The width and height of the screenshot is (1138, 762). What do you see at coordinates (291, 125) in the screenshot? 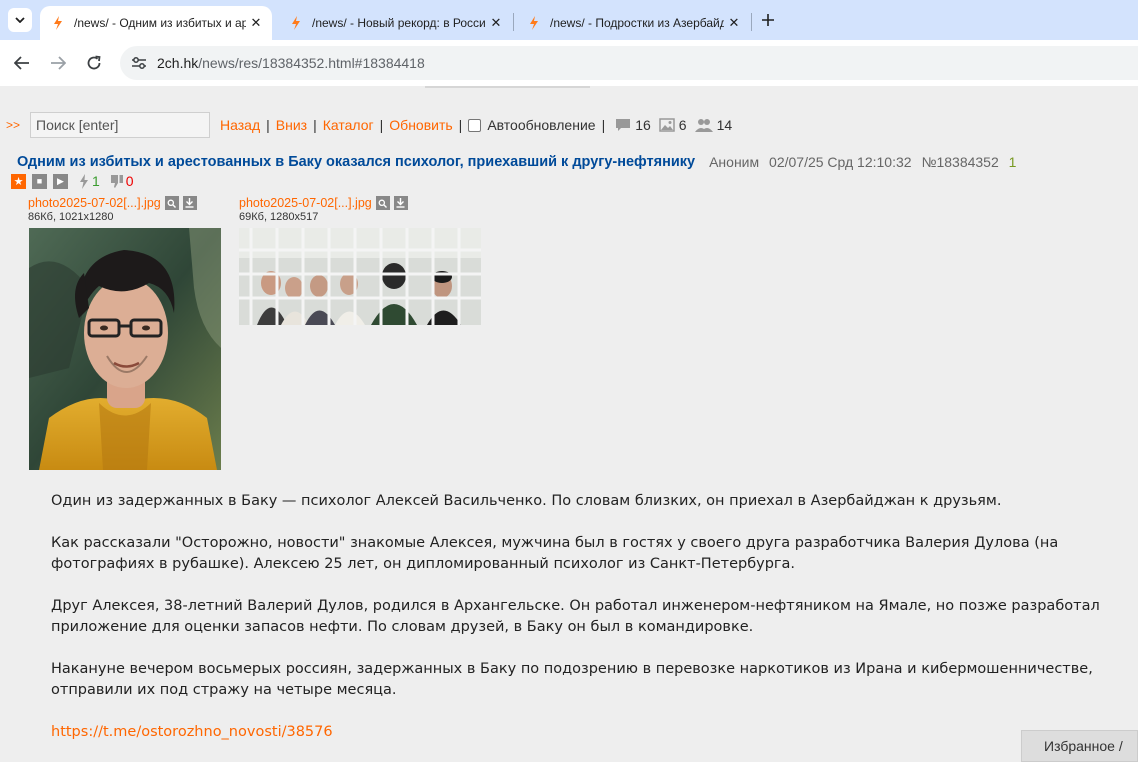
I see `down-link: Вниз` at bounding box center [291, 125].